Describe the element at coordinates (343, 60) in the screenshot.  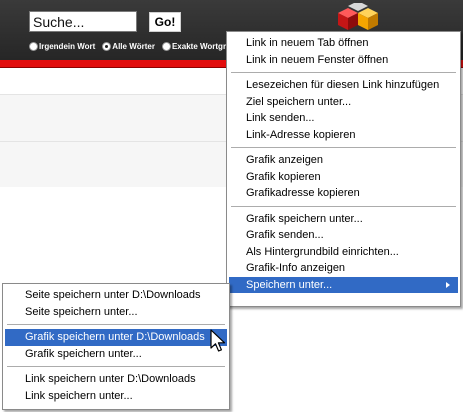
I see `menu-item-open-link-new-window: Link in neuem Fenster öffnen` at that location.